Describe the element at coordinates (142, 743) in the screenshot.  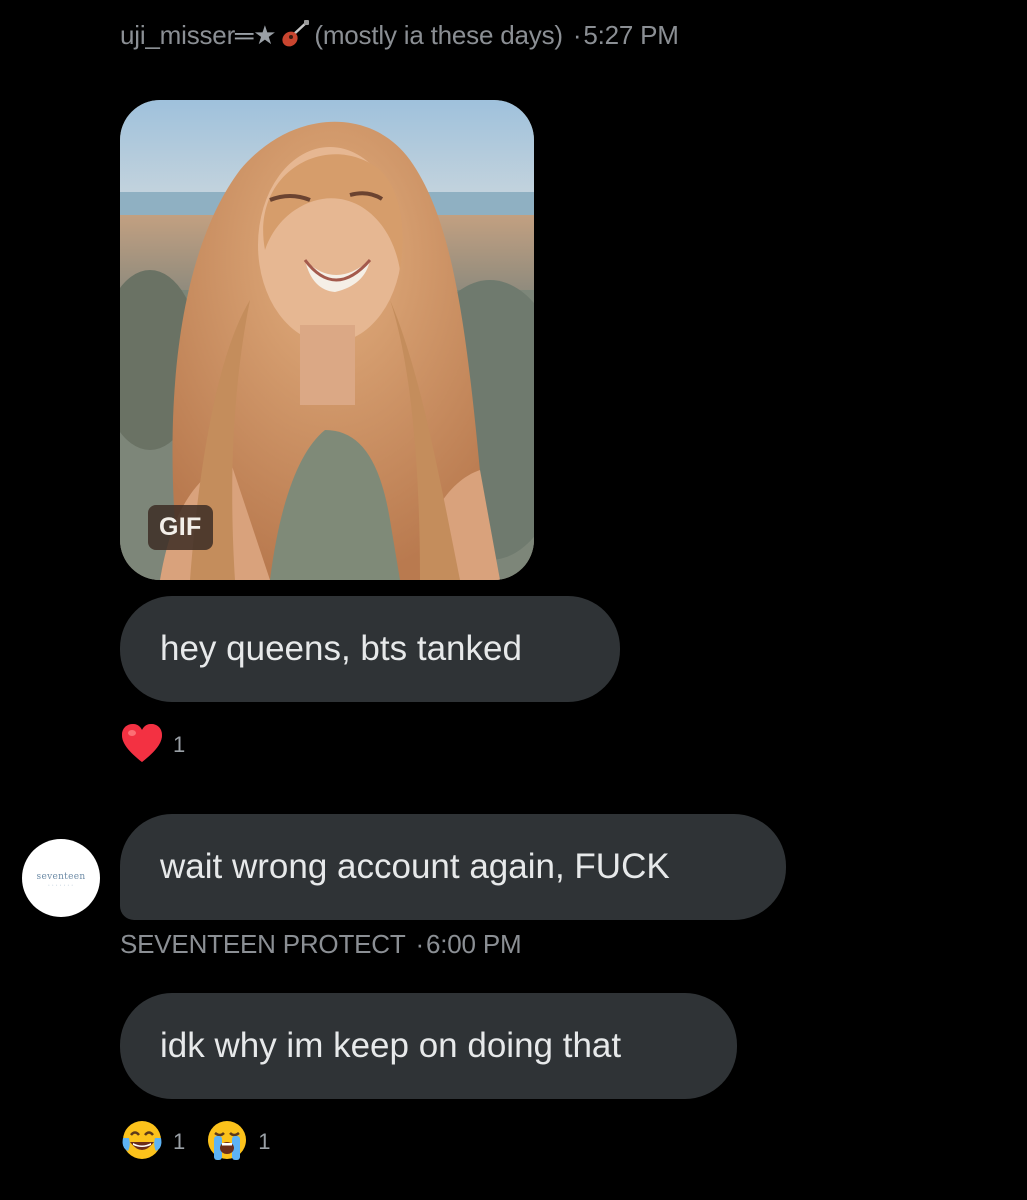
I see `red-heart-emoji-icon` at that location.